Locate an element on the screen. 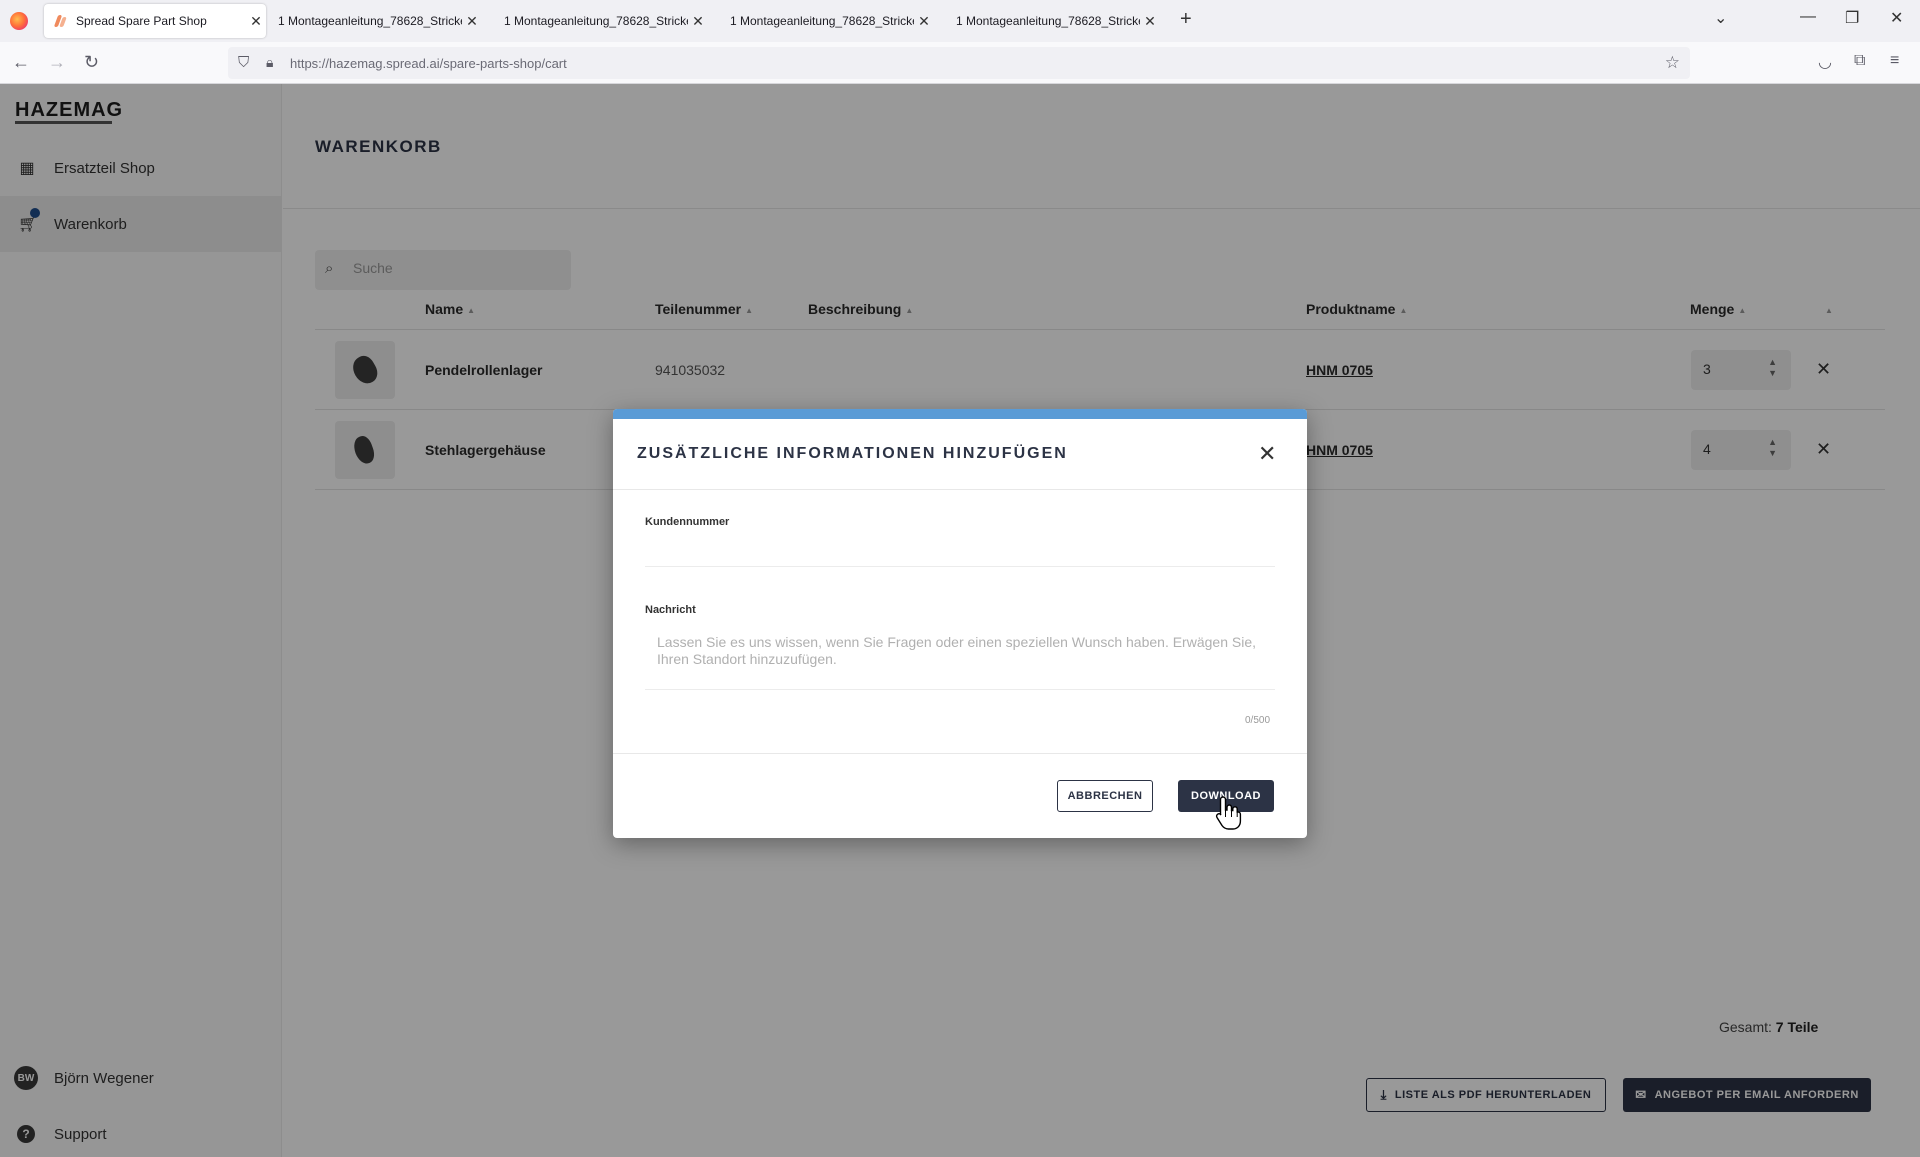 The image size is (1920, 1157). character-counter: 0/500 is located at coordinates (1258, 720).